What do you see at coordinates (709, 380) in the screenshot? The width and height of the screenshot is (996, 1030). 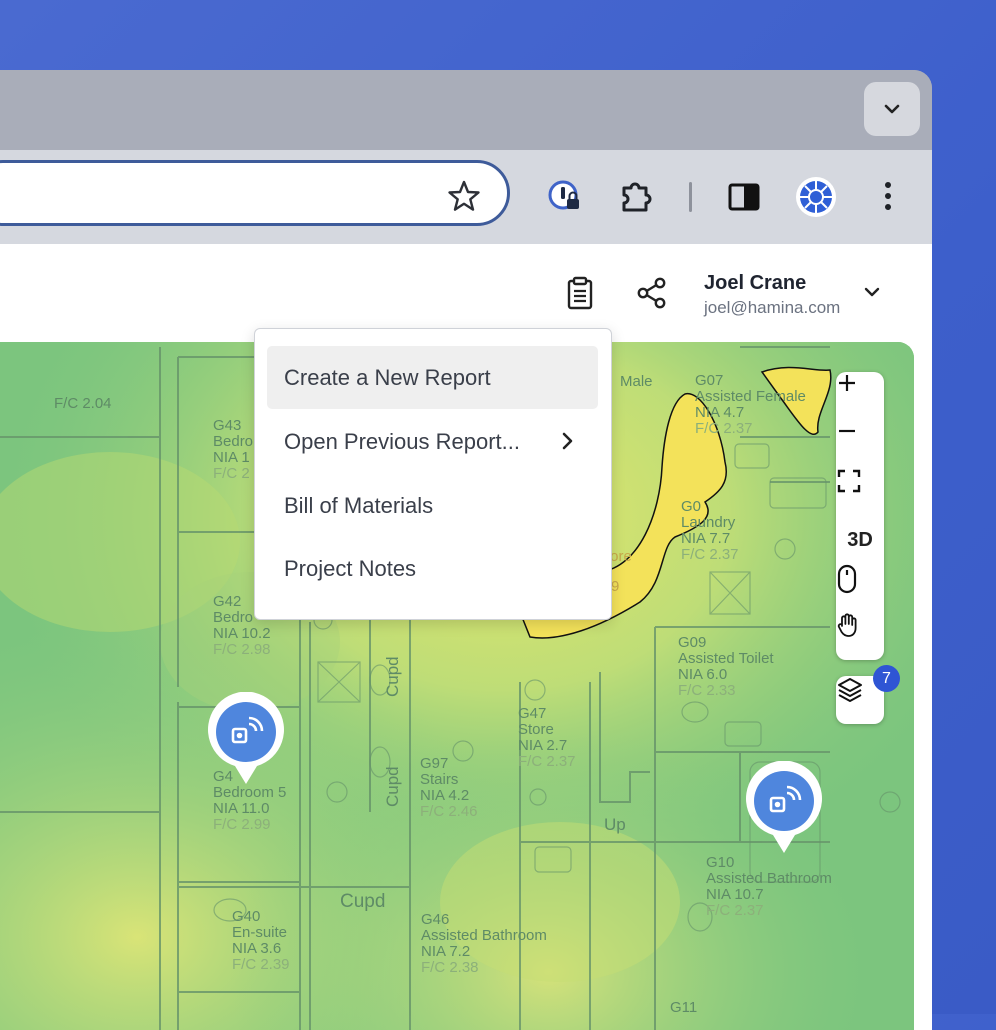 I see `room-label: G07` at bounding box center [709, 380].